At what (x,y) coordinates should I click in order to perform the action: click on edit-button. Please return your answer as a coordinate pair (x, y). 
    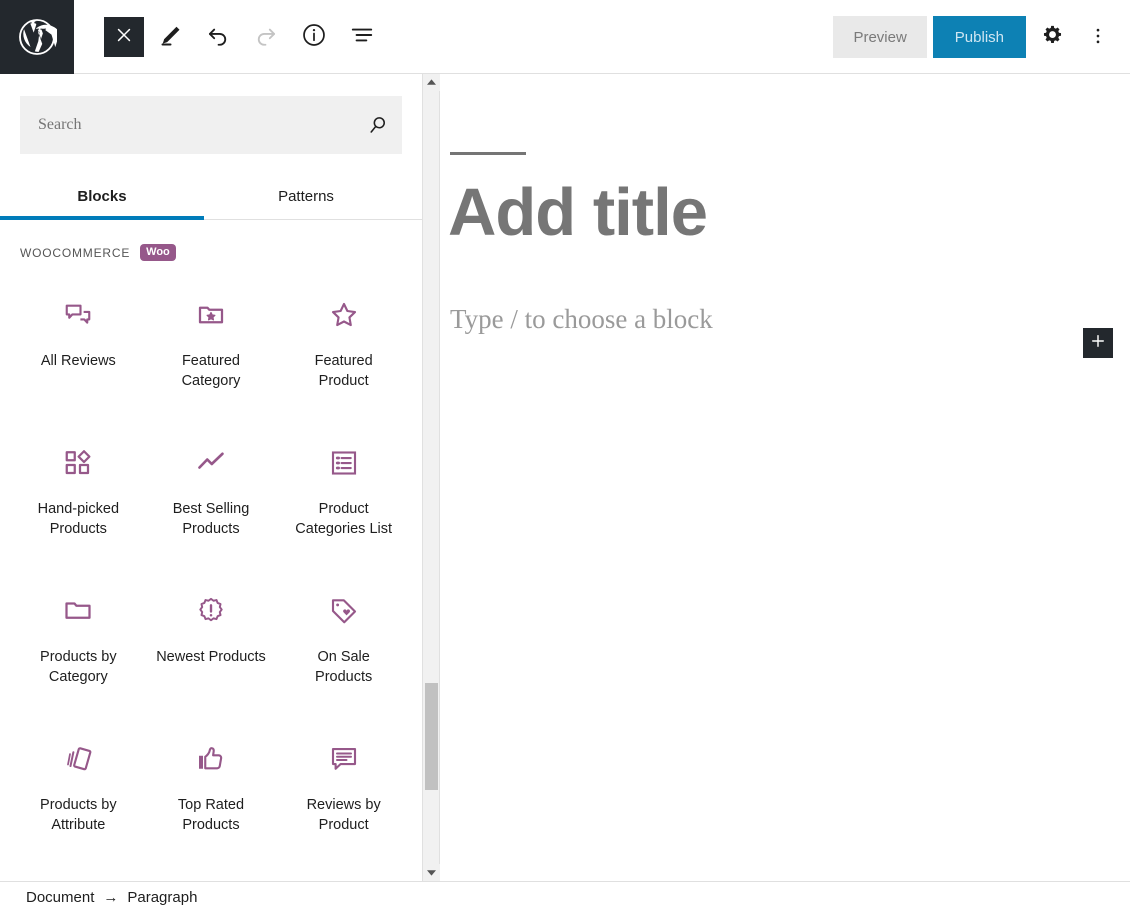
    Looking at the image, I should click on (170, 37).